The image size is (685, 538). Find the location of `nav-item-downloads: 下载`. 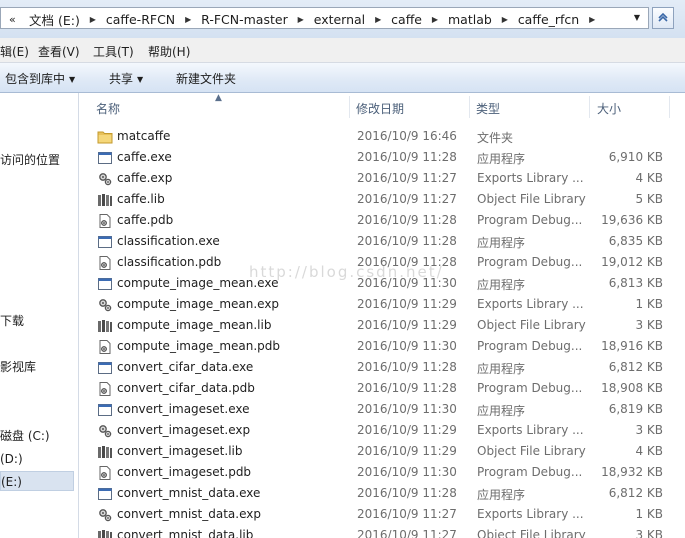

nav-item-downloads: 下载 is located at coordinates (12, 321).